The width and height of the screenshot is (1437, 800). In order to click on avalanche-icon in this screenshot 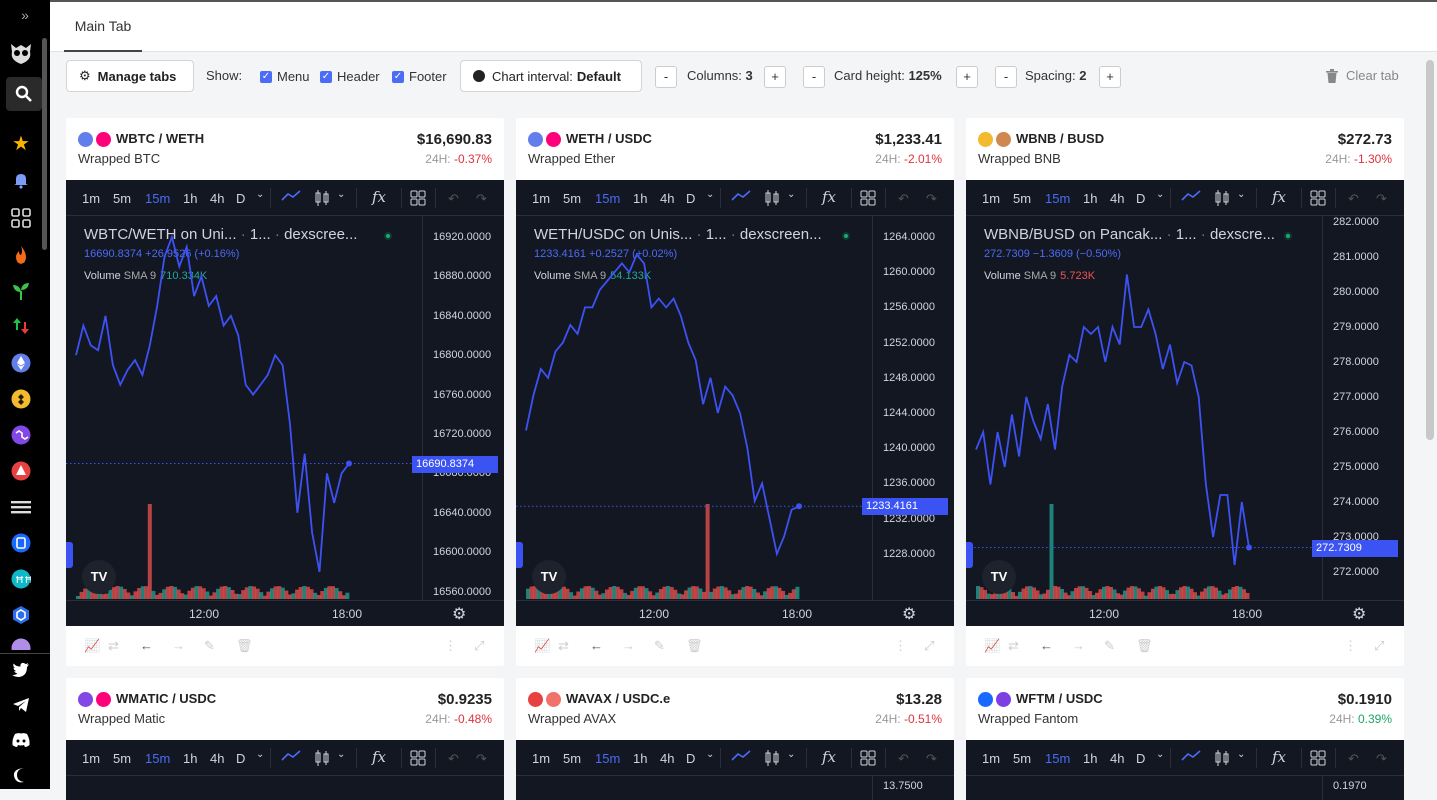, I will do `click(21, 471)`.